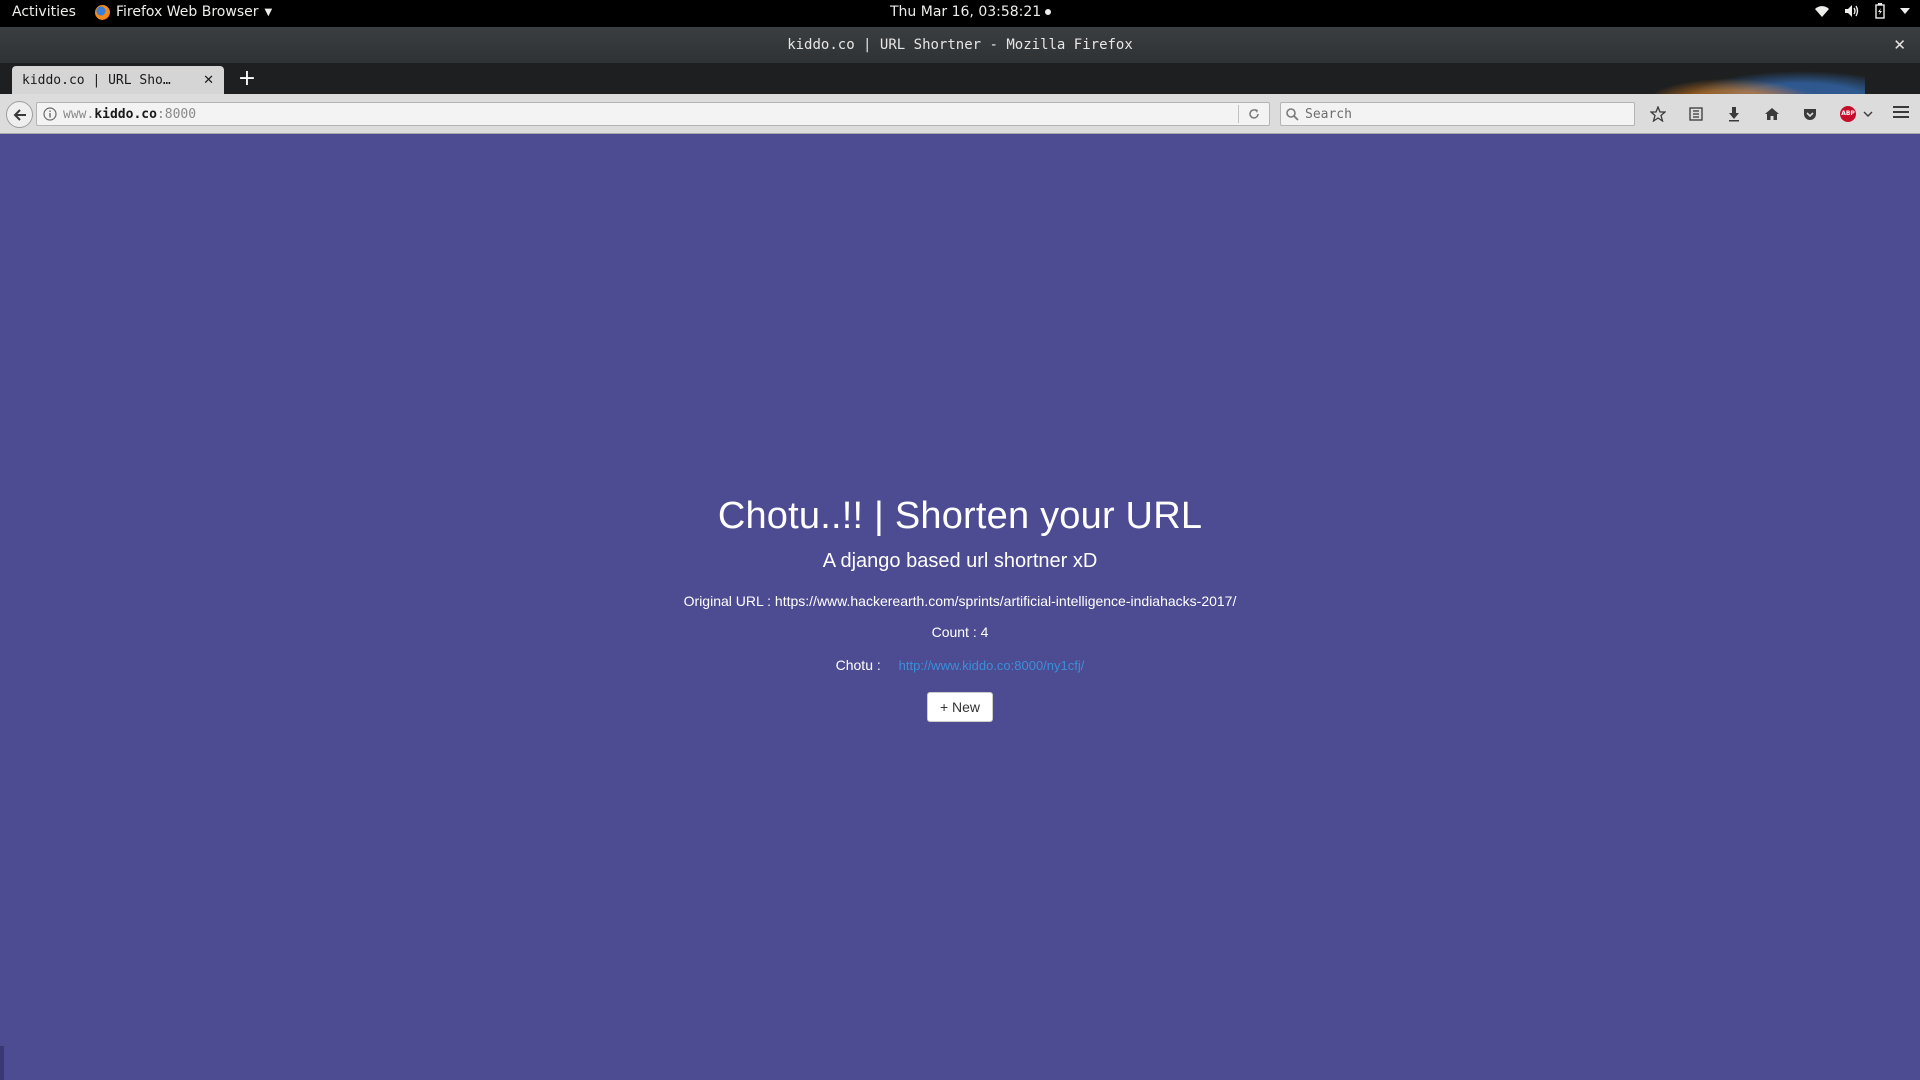  I want to click on wifi-icon, so click(1822, 11).